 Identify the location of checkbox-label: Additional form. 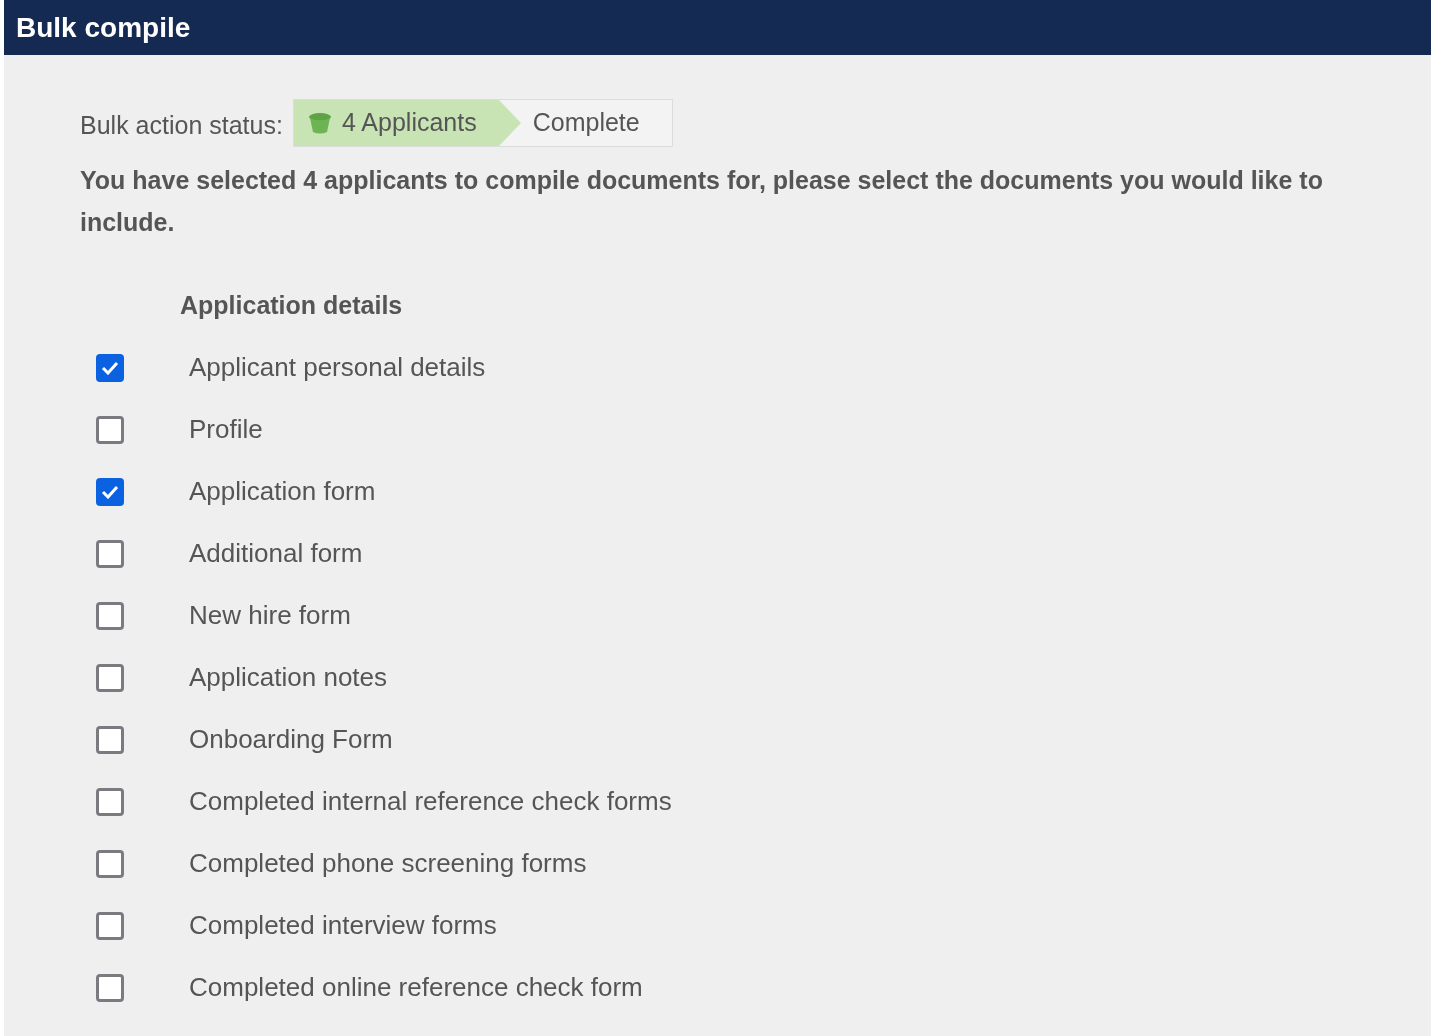
(276, 553).